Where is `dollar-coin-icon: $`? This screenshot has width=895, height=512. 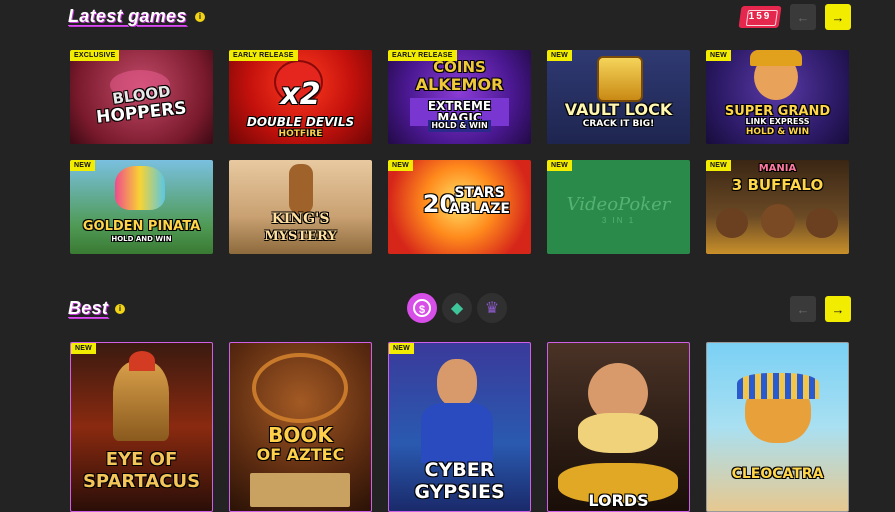 dollar-coin-icon: $ is located at coordinates (422, 308).